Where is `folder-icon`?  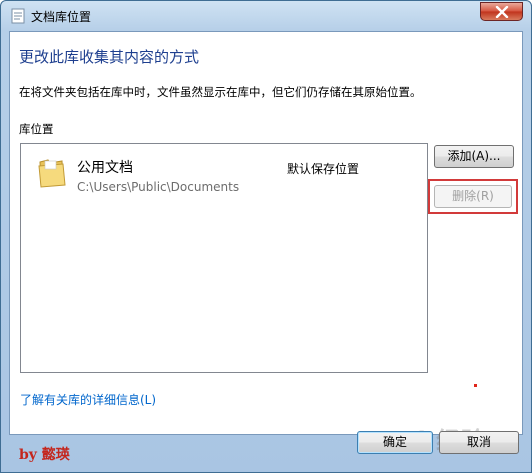 folder-icon is located at coordinates (52, 173).